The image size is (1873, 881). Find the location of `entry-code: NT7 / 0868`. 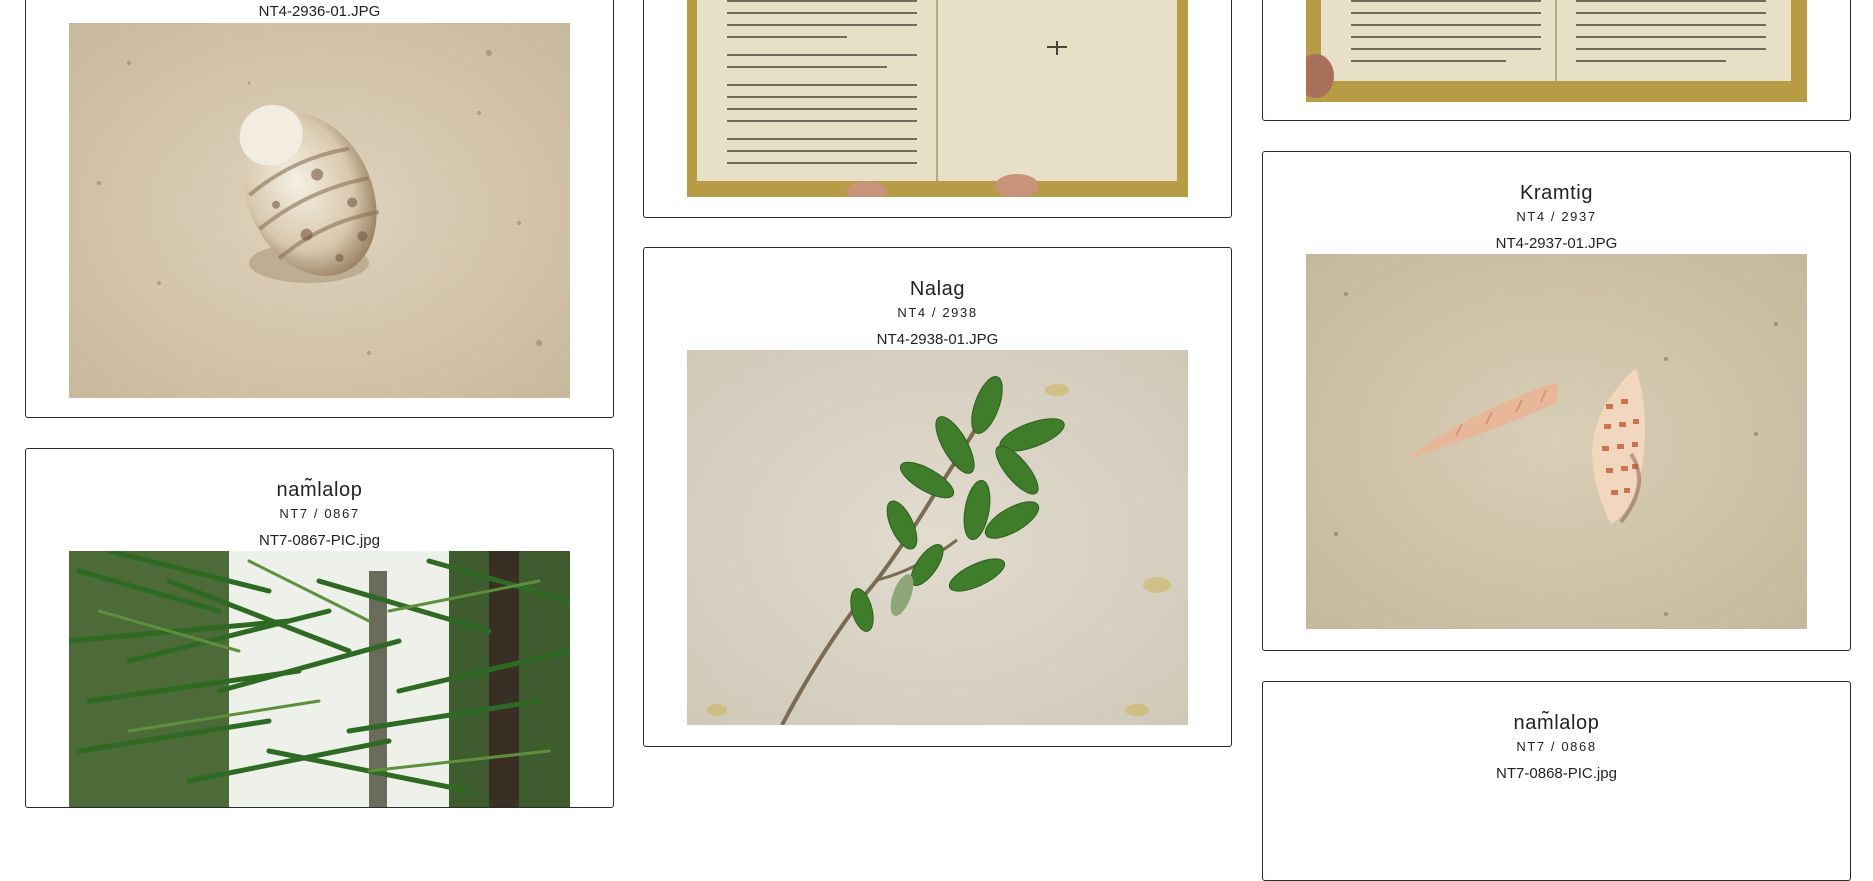

entry-code: NT7 / 0868 is located at coordinates (1556, 746).